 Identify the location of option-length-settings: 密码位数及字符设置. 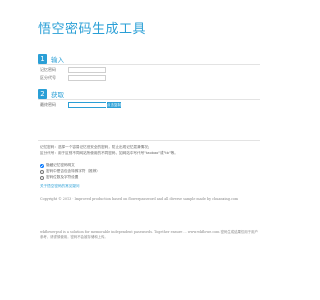
(59, 177).